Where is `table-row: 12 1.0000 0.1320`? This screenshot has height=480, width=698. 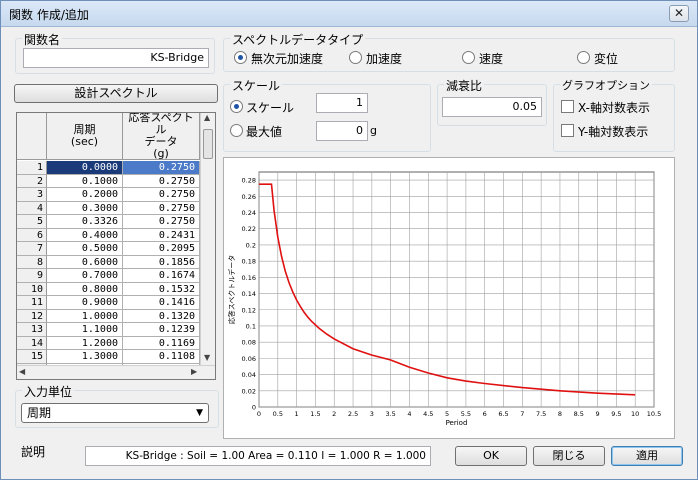 table-row: 12 1.0000 0.1320 is located at coordinates (108, 316).